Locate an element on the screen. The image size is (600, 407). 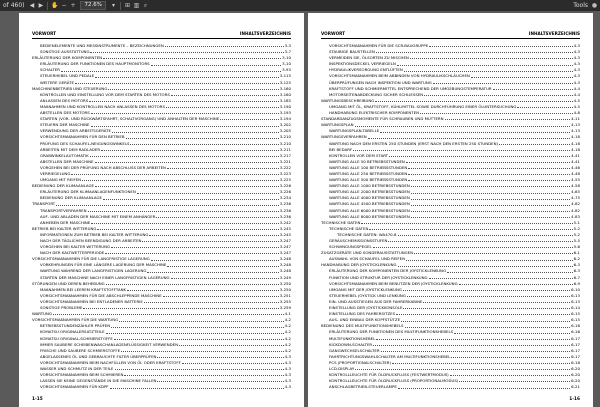
header-title: INHALTSVERZEICHNIS is located at coordinates (265, 33).